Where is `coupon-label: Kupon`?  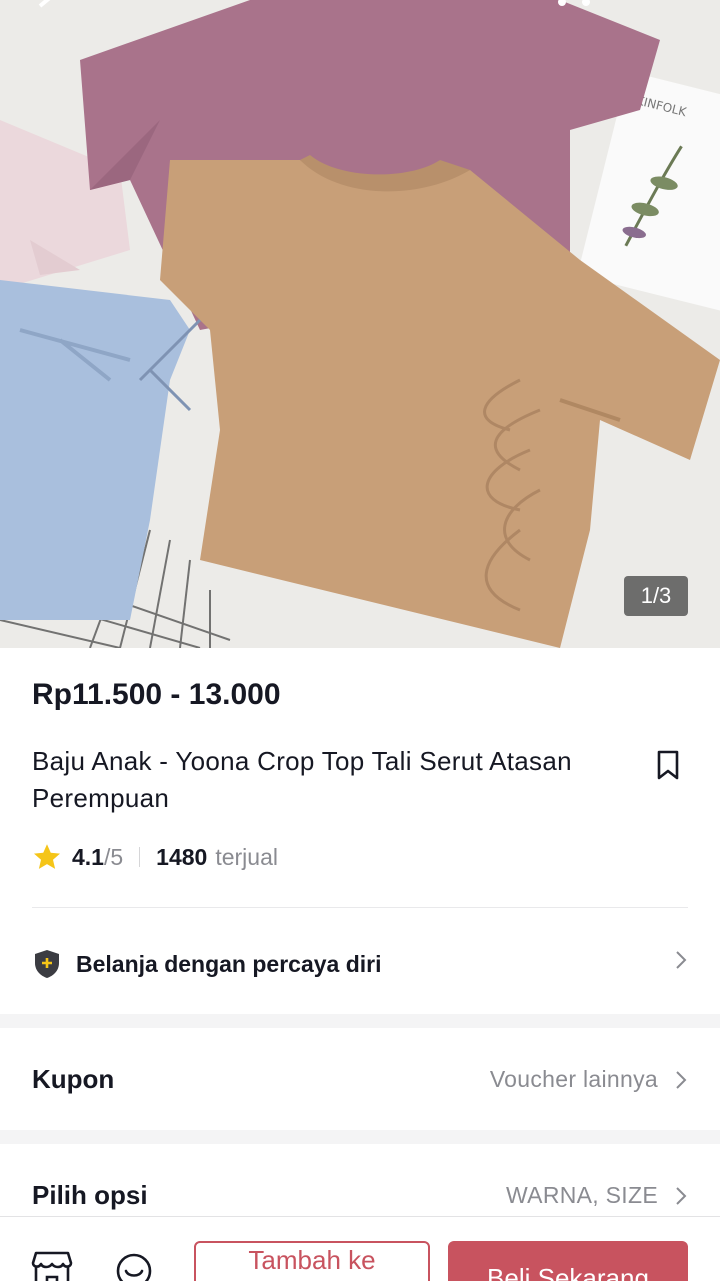 coupon-label: Kupon is located at coordinates (73, 1078).